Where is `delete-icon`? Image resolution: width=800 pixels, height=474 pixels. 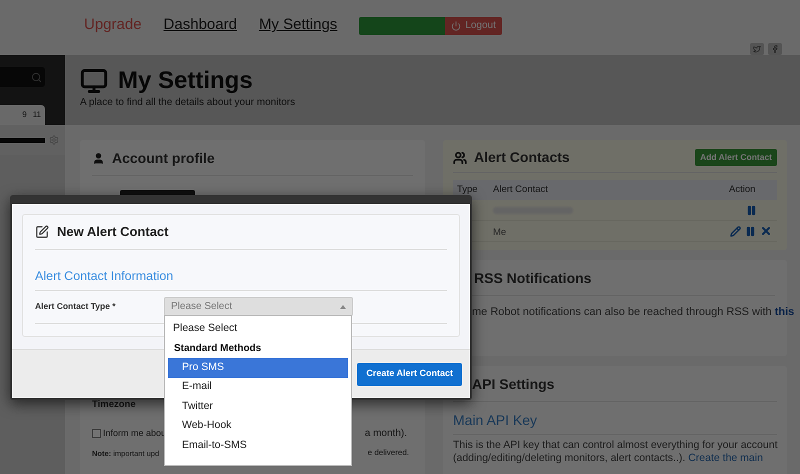 delete-icon is located at coordinates (766, 231).